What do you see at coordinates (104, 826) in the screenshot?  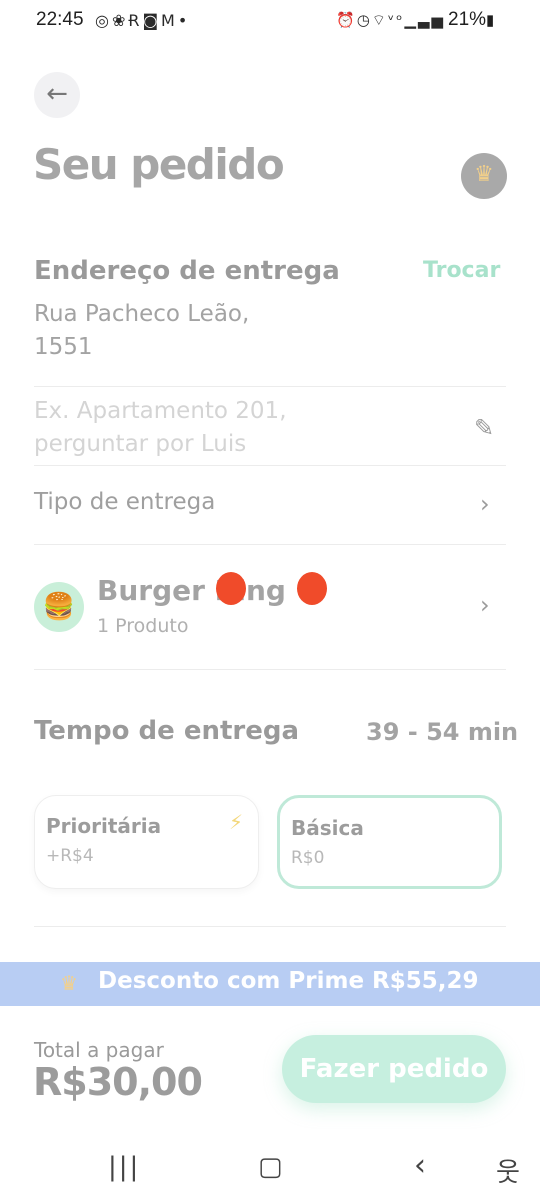 I see `option-name: Prioritária` at bounding box center [104, 826].